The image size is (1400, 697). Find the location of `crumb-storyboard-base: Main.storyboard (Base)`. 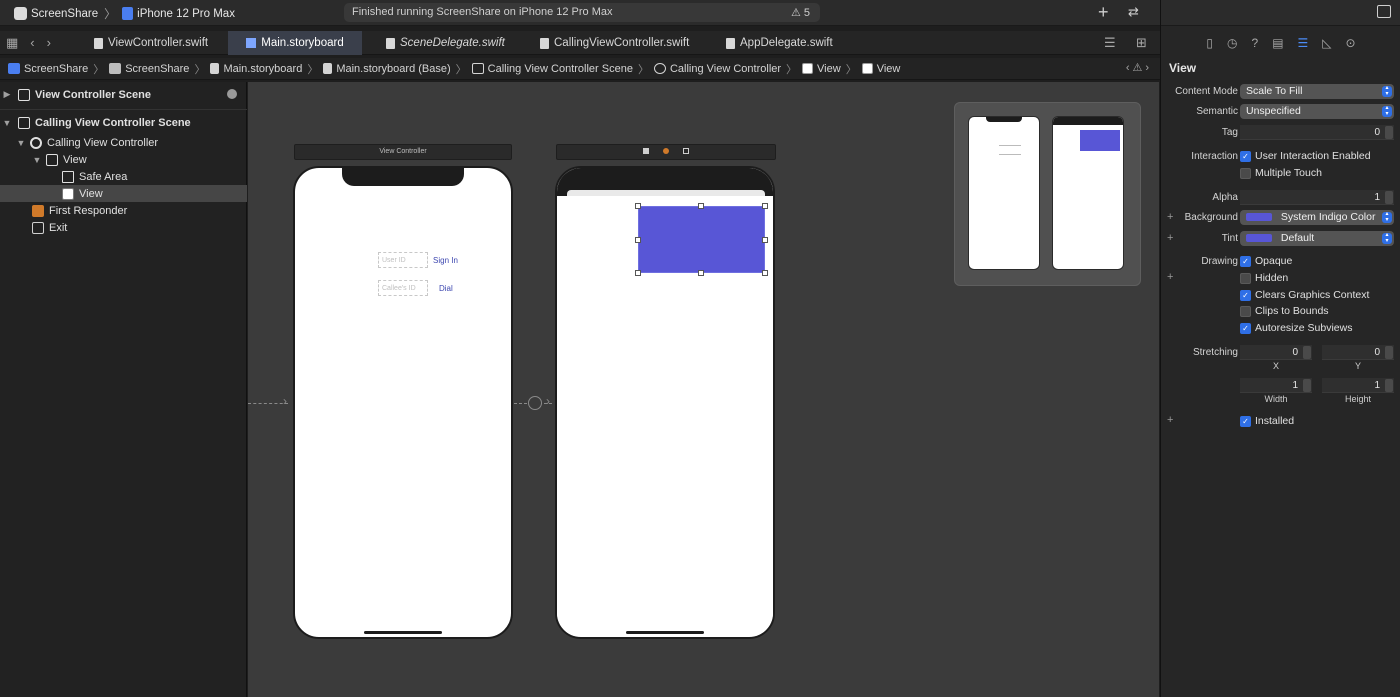

crumb-storyboard-base: Main.storyboard (Base) is located at coordinates (387, 69).